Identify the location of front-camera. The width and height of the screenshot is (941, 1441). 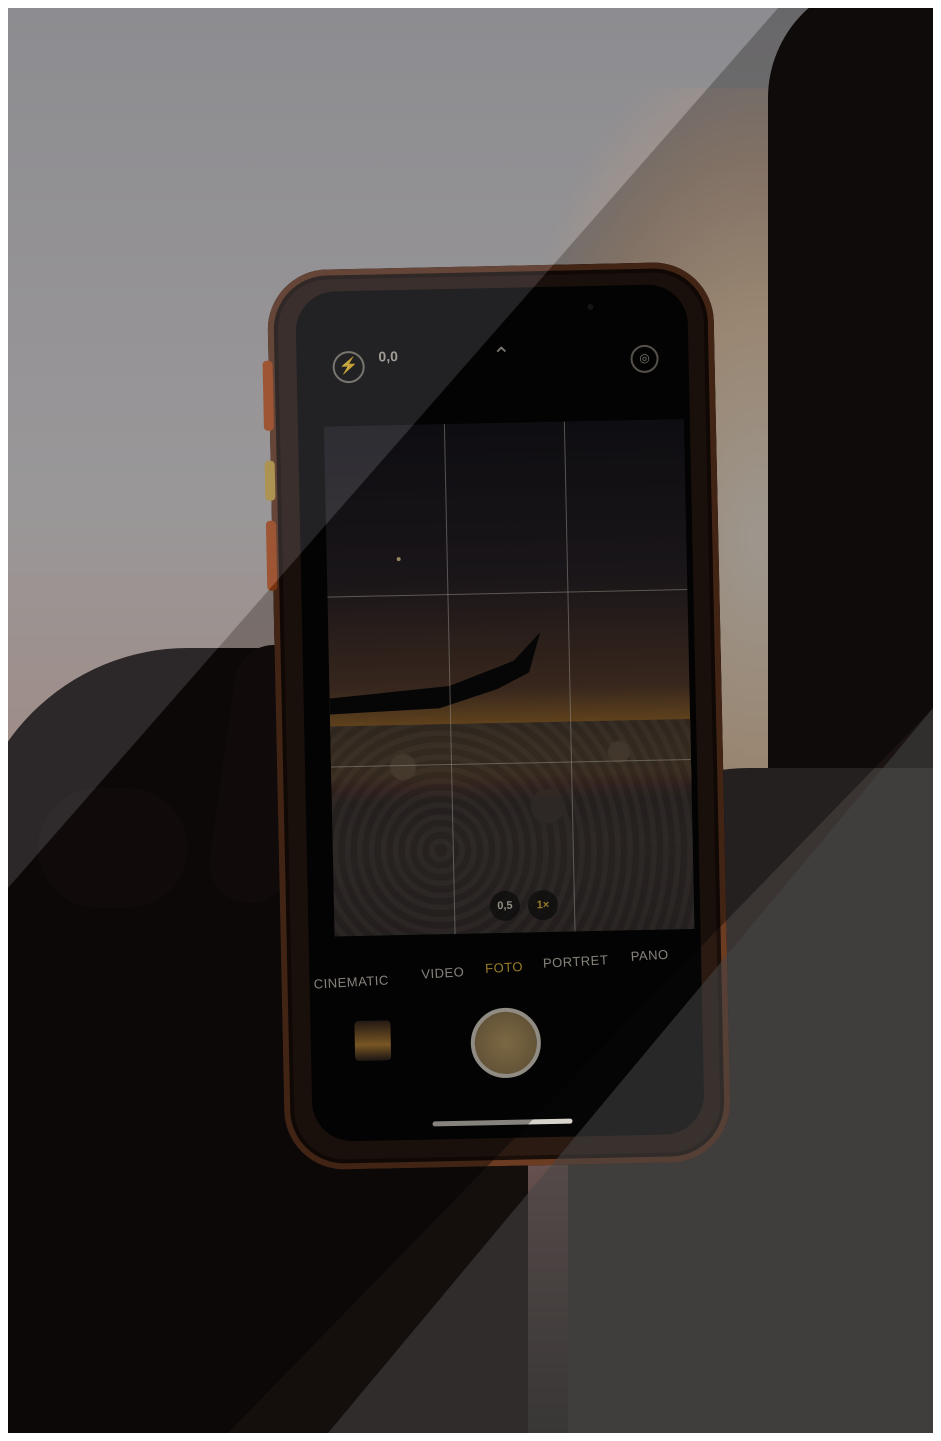
(590, 307).